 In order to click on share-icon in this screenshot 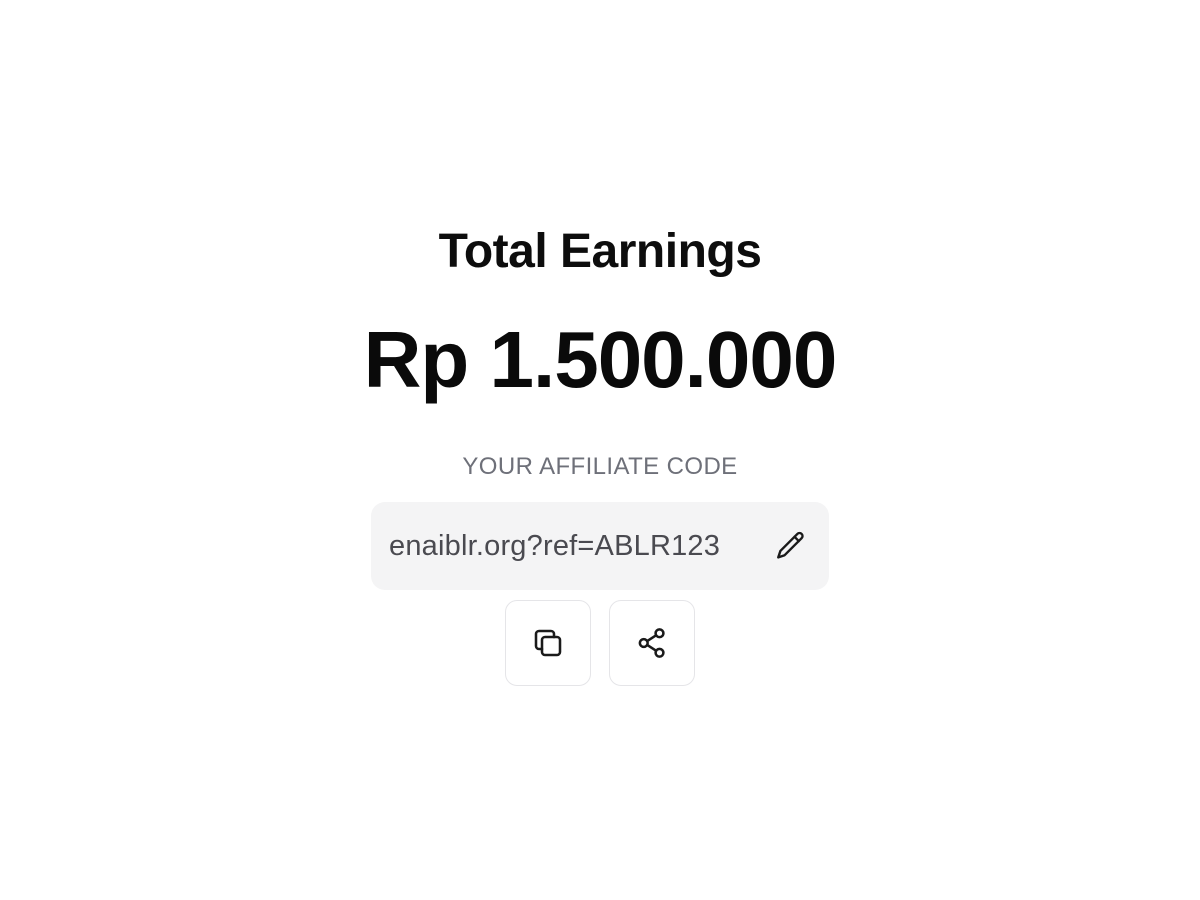, I will do `click(652, 643)`.